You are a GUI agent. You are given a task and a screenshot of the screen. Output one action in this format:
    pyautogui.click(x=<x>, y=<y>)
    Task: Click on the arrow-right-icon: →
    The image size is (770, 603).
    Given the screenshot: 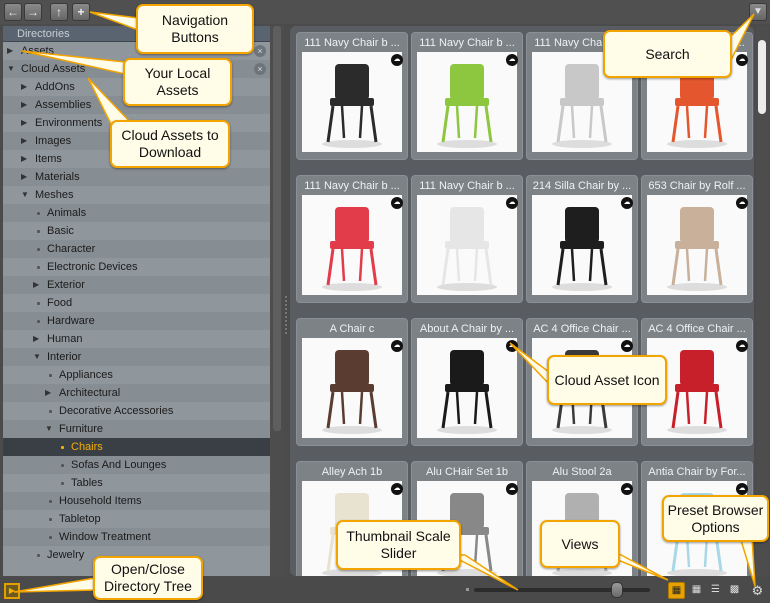 What is the action you would take?
    pyautogui.click(x=33, y=12)
    